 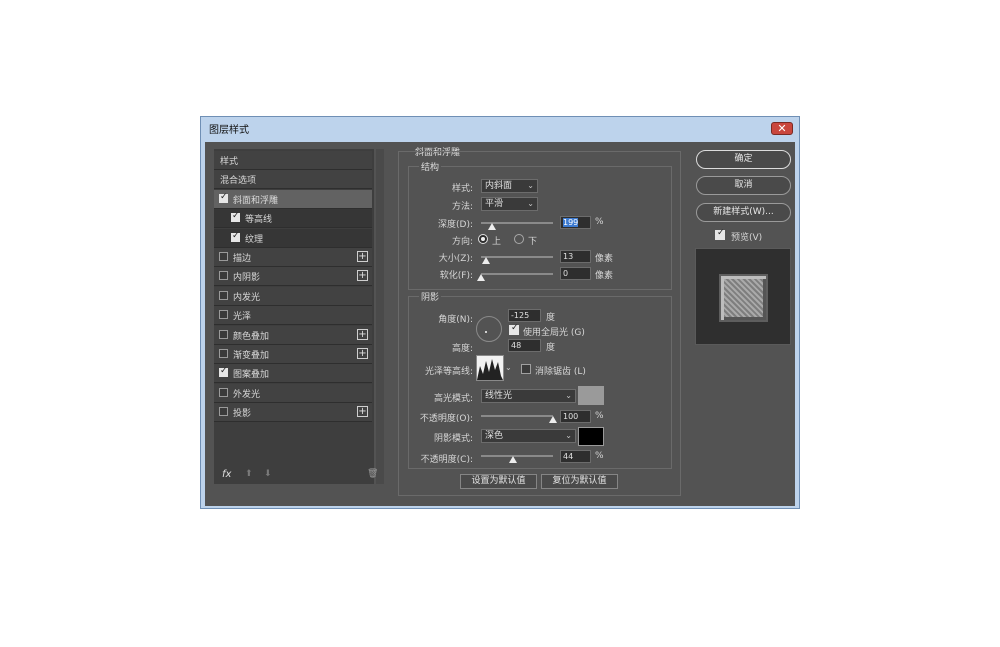 I want to click on style-list-item: 颜色叠加 +, so click(x=293, y=335).